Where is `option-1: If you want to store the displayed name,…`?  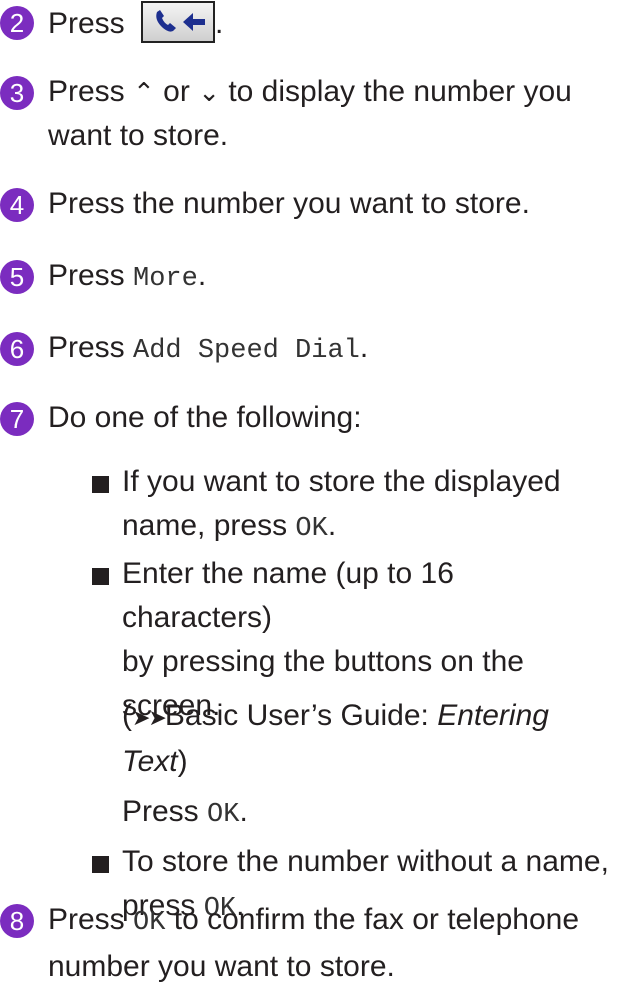 option-1: If you want to store the displayed name,… is located at coordinates (341, 504).